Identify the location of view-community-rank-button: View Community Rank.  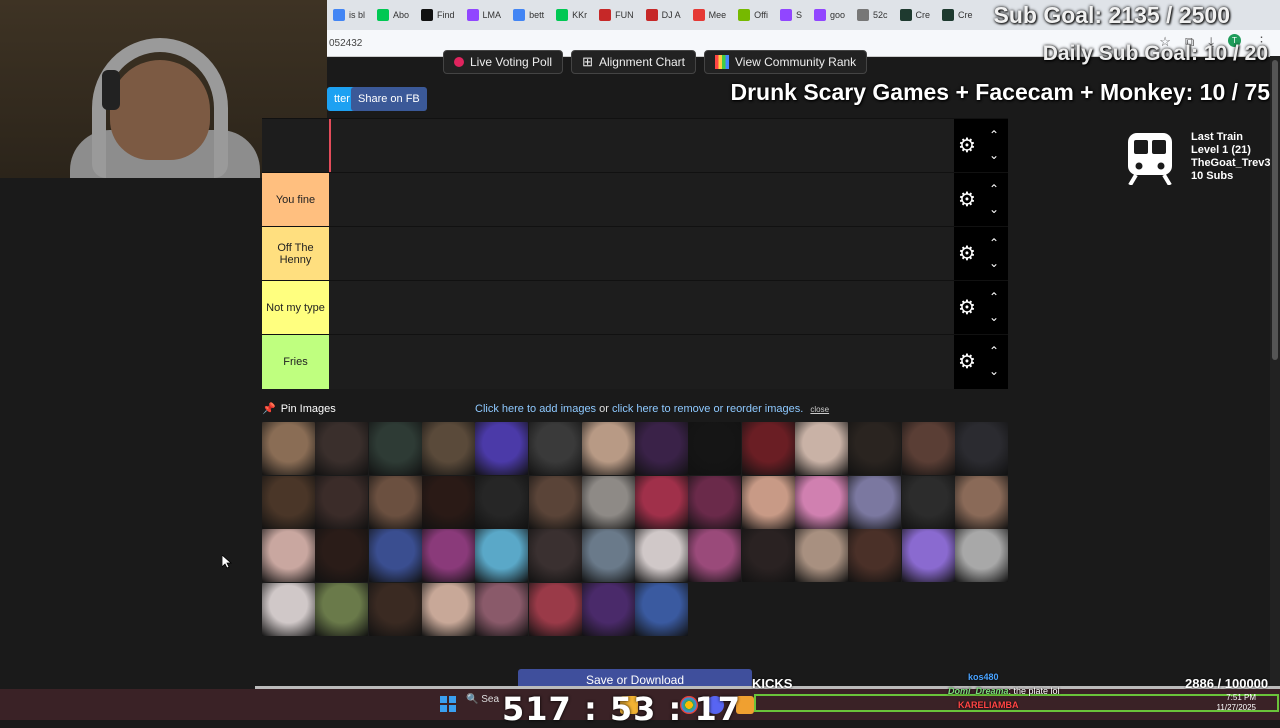
(786, 62).